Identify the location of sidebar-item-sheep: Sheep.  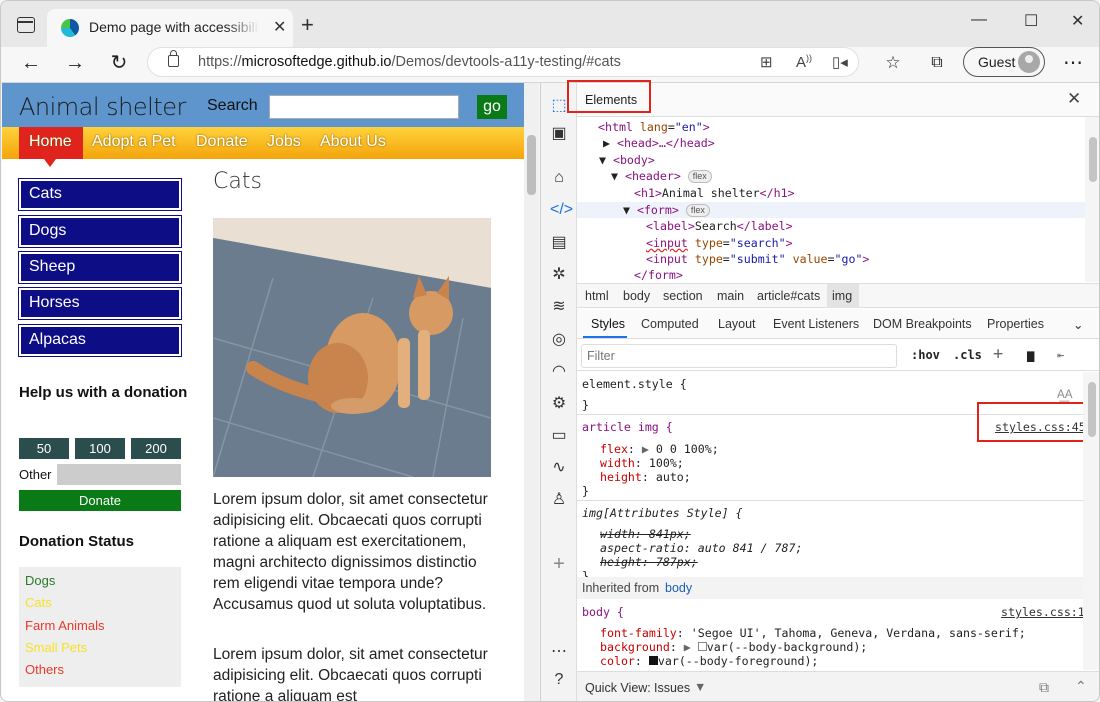
(100, 267).